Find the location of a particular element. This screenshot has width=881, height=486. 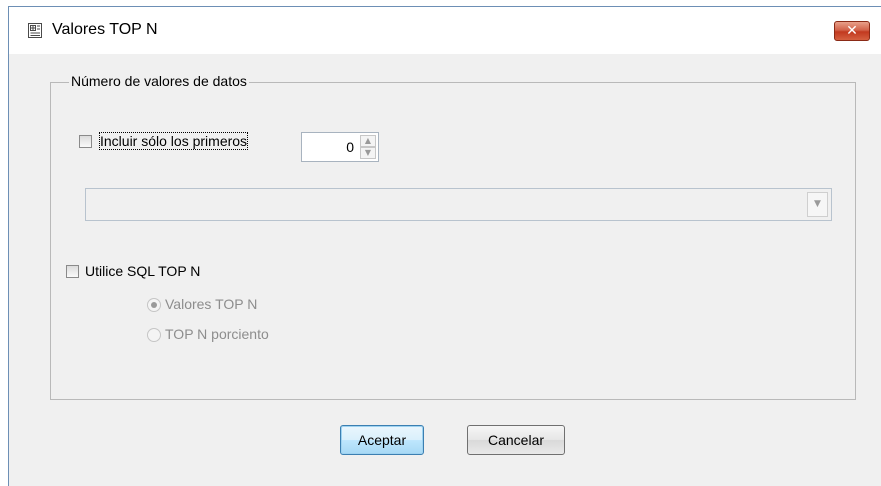

first-count-spinner: 0 ▲ ▼ is located at coordinates (340, 147).